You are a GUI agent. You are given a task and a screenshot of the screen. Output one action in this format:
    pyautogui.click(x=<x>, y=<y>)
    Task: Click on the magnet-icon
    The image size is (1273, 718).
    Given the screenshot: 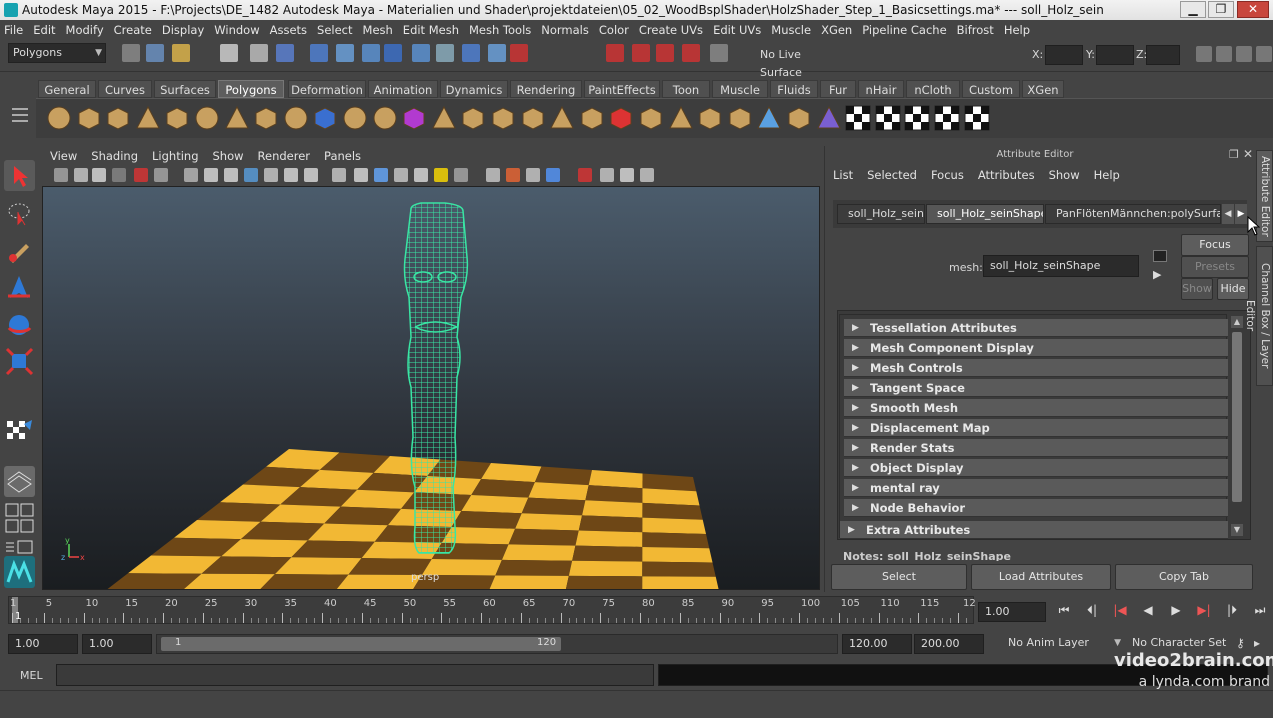 What is the action you would take?
    pyautogui.click(x=615, y=53)
    